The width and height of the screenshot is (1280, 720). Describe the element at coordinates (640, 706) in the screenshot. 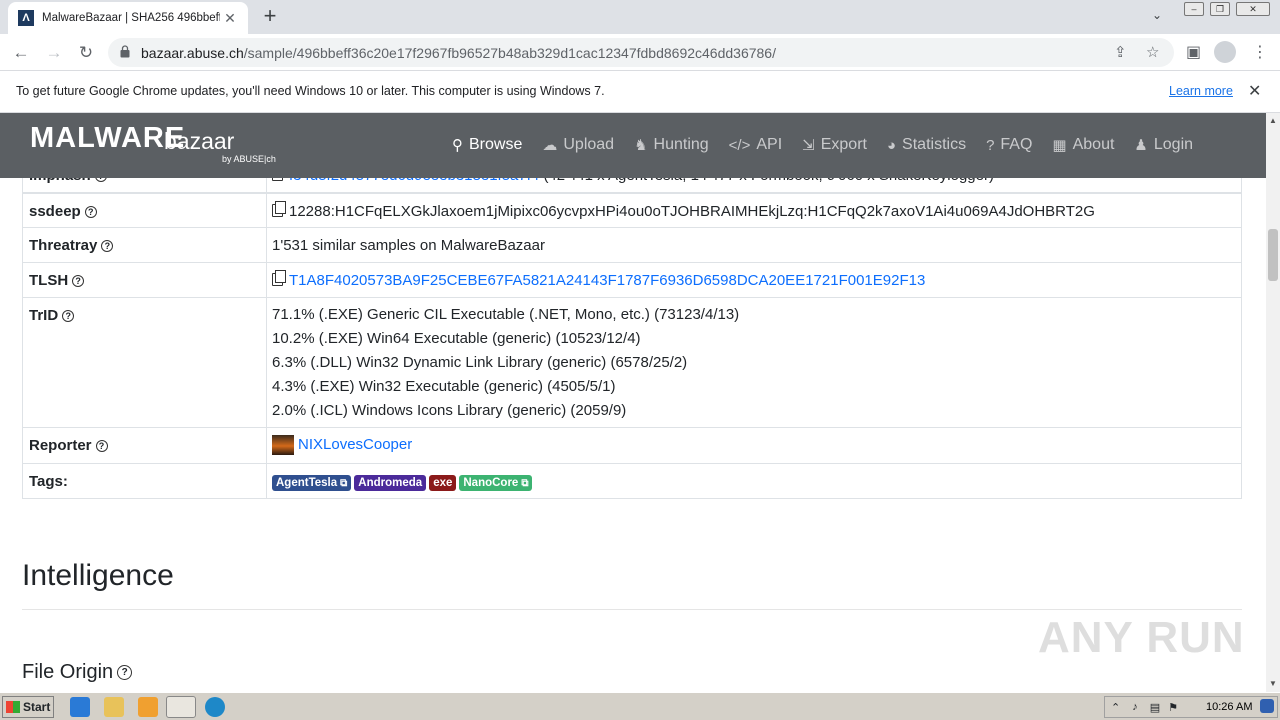

I see `windows-taskbar: Start ⌃ ♪ ▤ ⚑ 10:26 AM` at that location.